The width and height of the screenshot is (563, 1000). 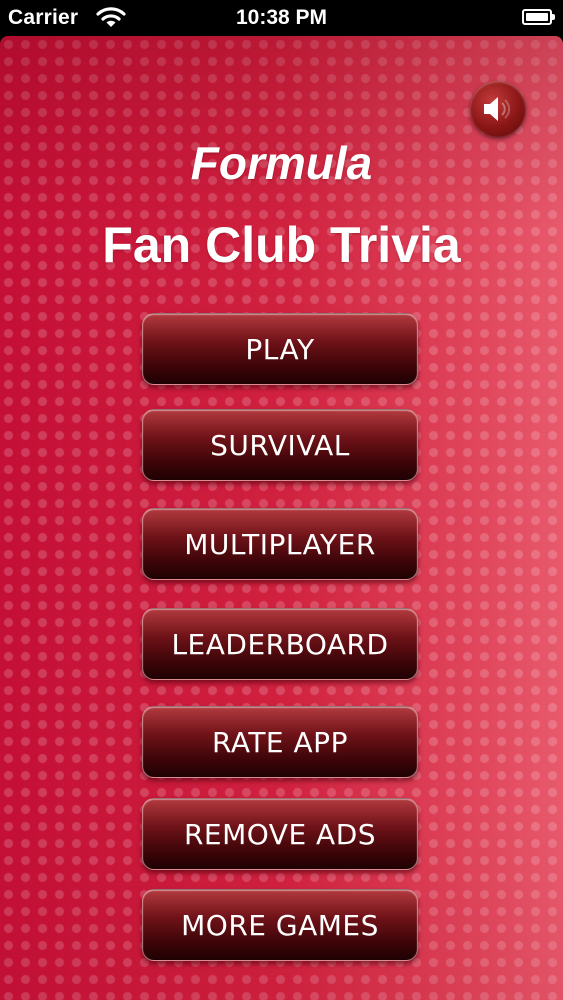 I want to click on status-bar: Carrier 10:38 PM, so click(x=281, y=18).